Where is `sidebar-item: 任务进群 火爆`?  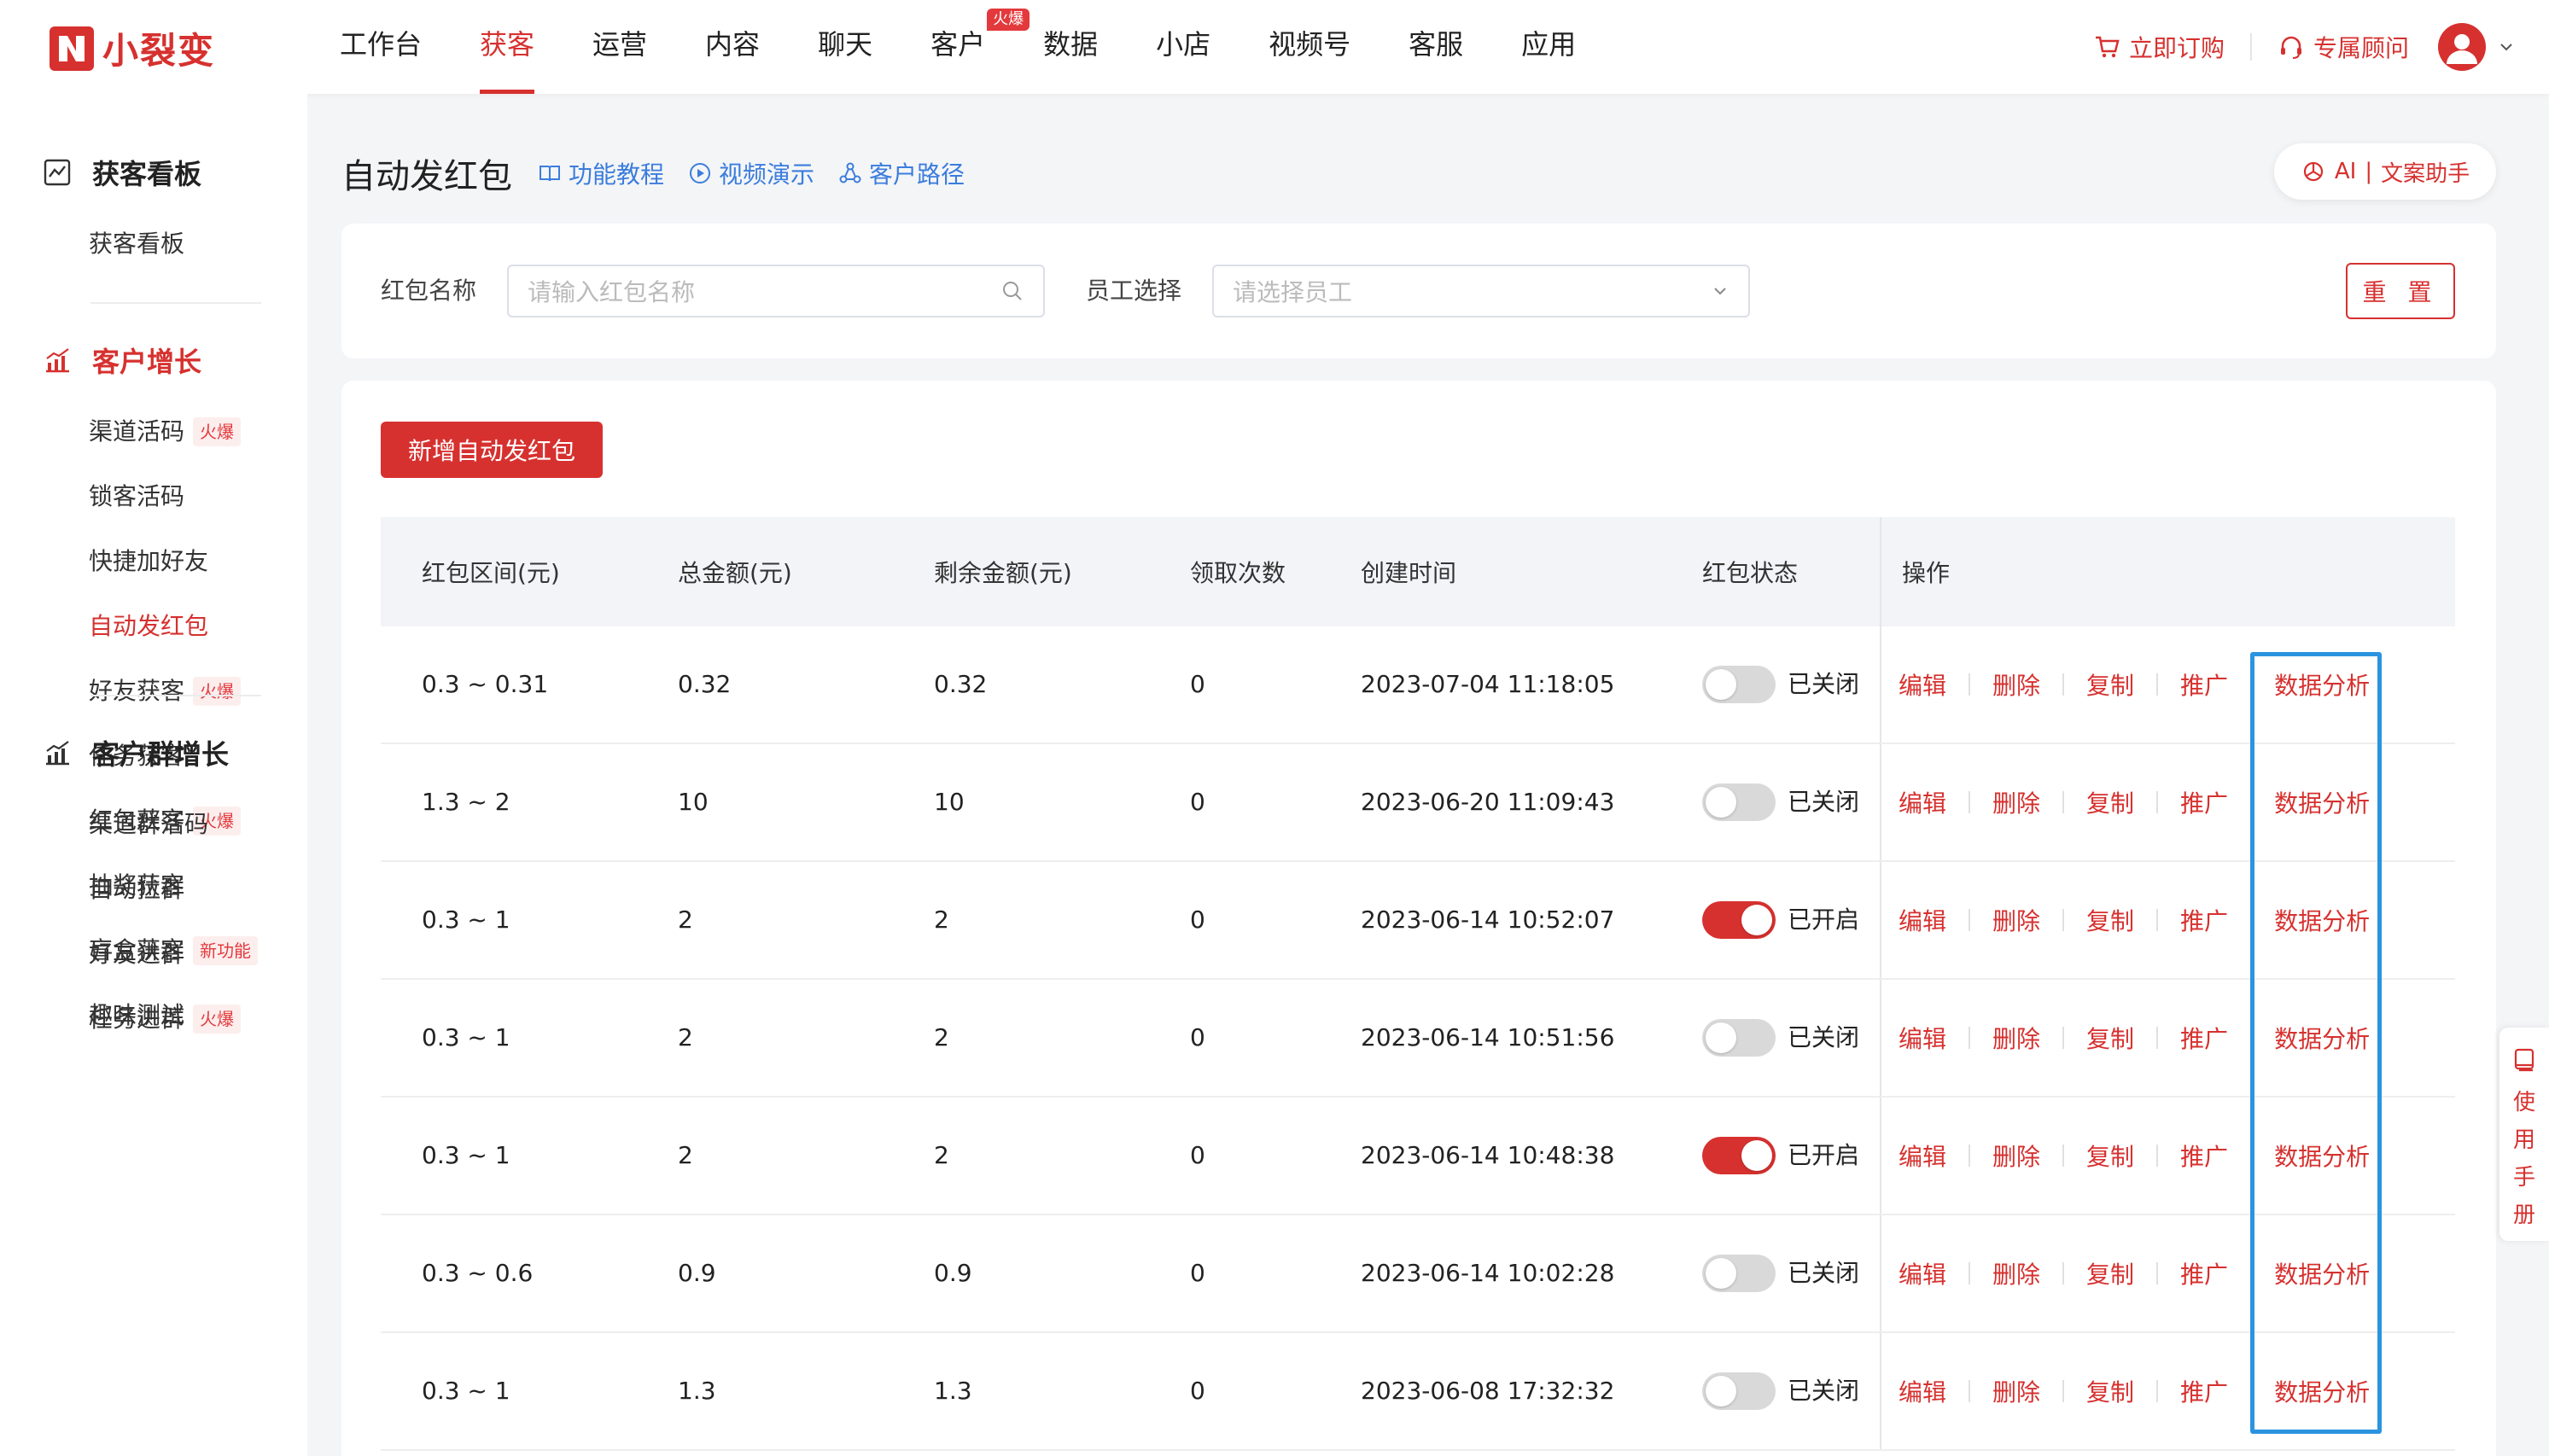 sidebar-item: 任务进群 火爆 is located at coordinates (153, 1019).